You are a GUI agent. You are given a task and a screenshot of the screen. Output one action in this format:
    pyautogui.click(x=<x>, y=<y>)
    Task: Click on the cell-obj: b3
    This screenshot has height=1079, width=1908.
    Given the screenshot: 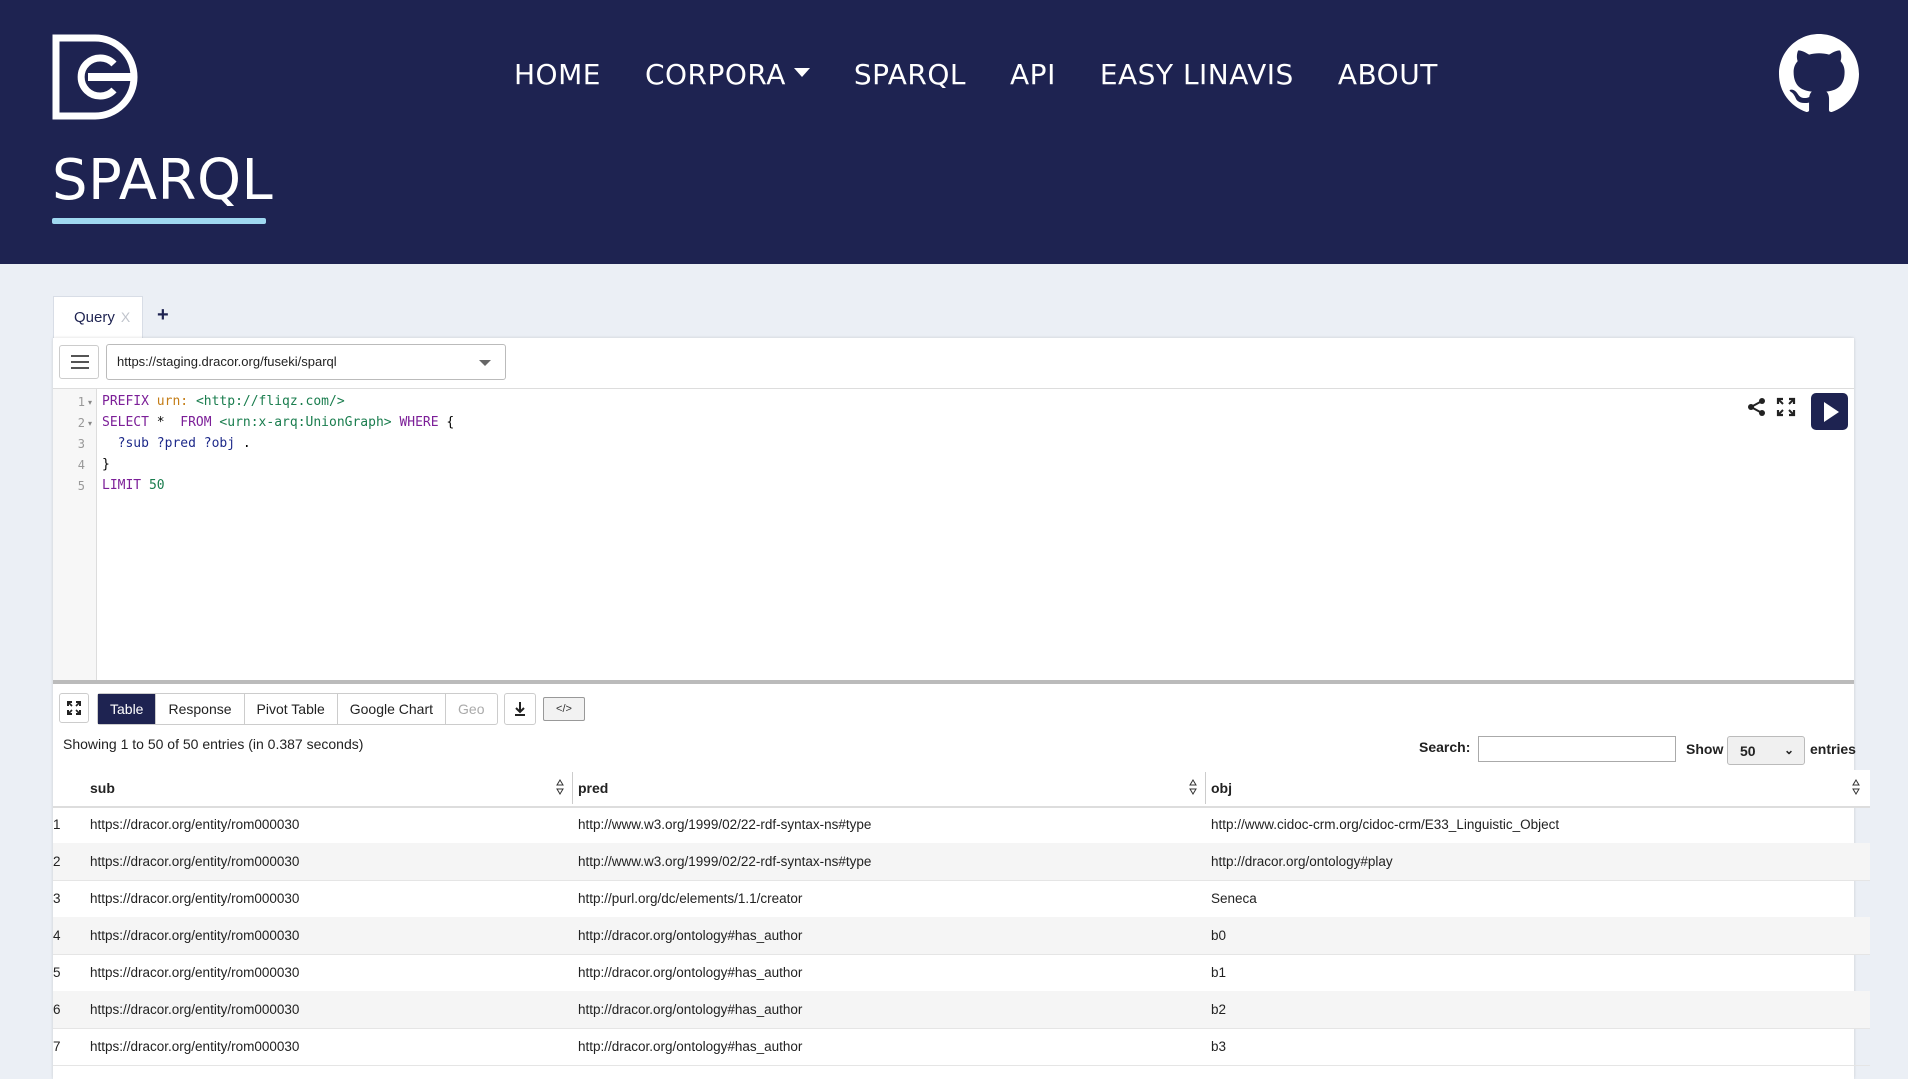 What is the action you would take?
    pyautogui.click(x=1219, y=1046)
    